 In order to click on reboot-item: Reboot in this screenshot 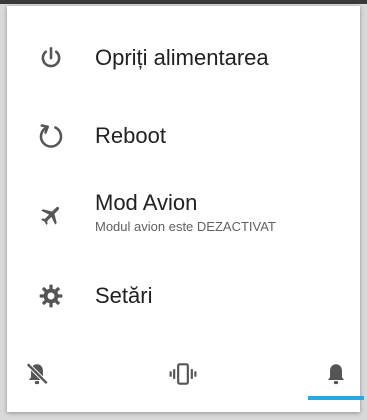, I will do `click(183, 136)`.